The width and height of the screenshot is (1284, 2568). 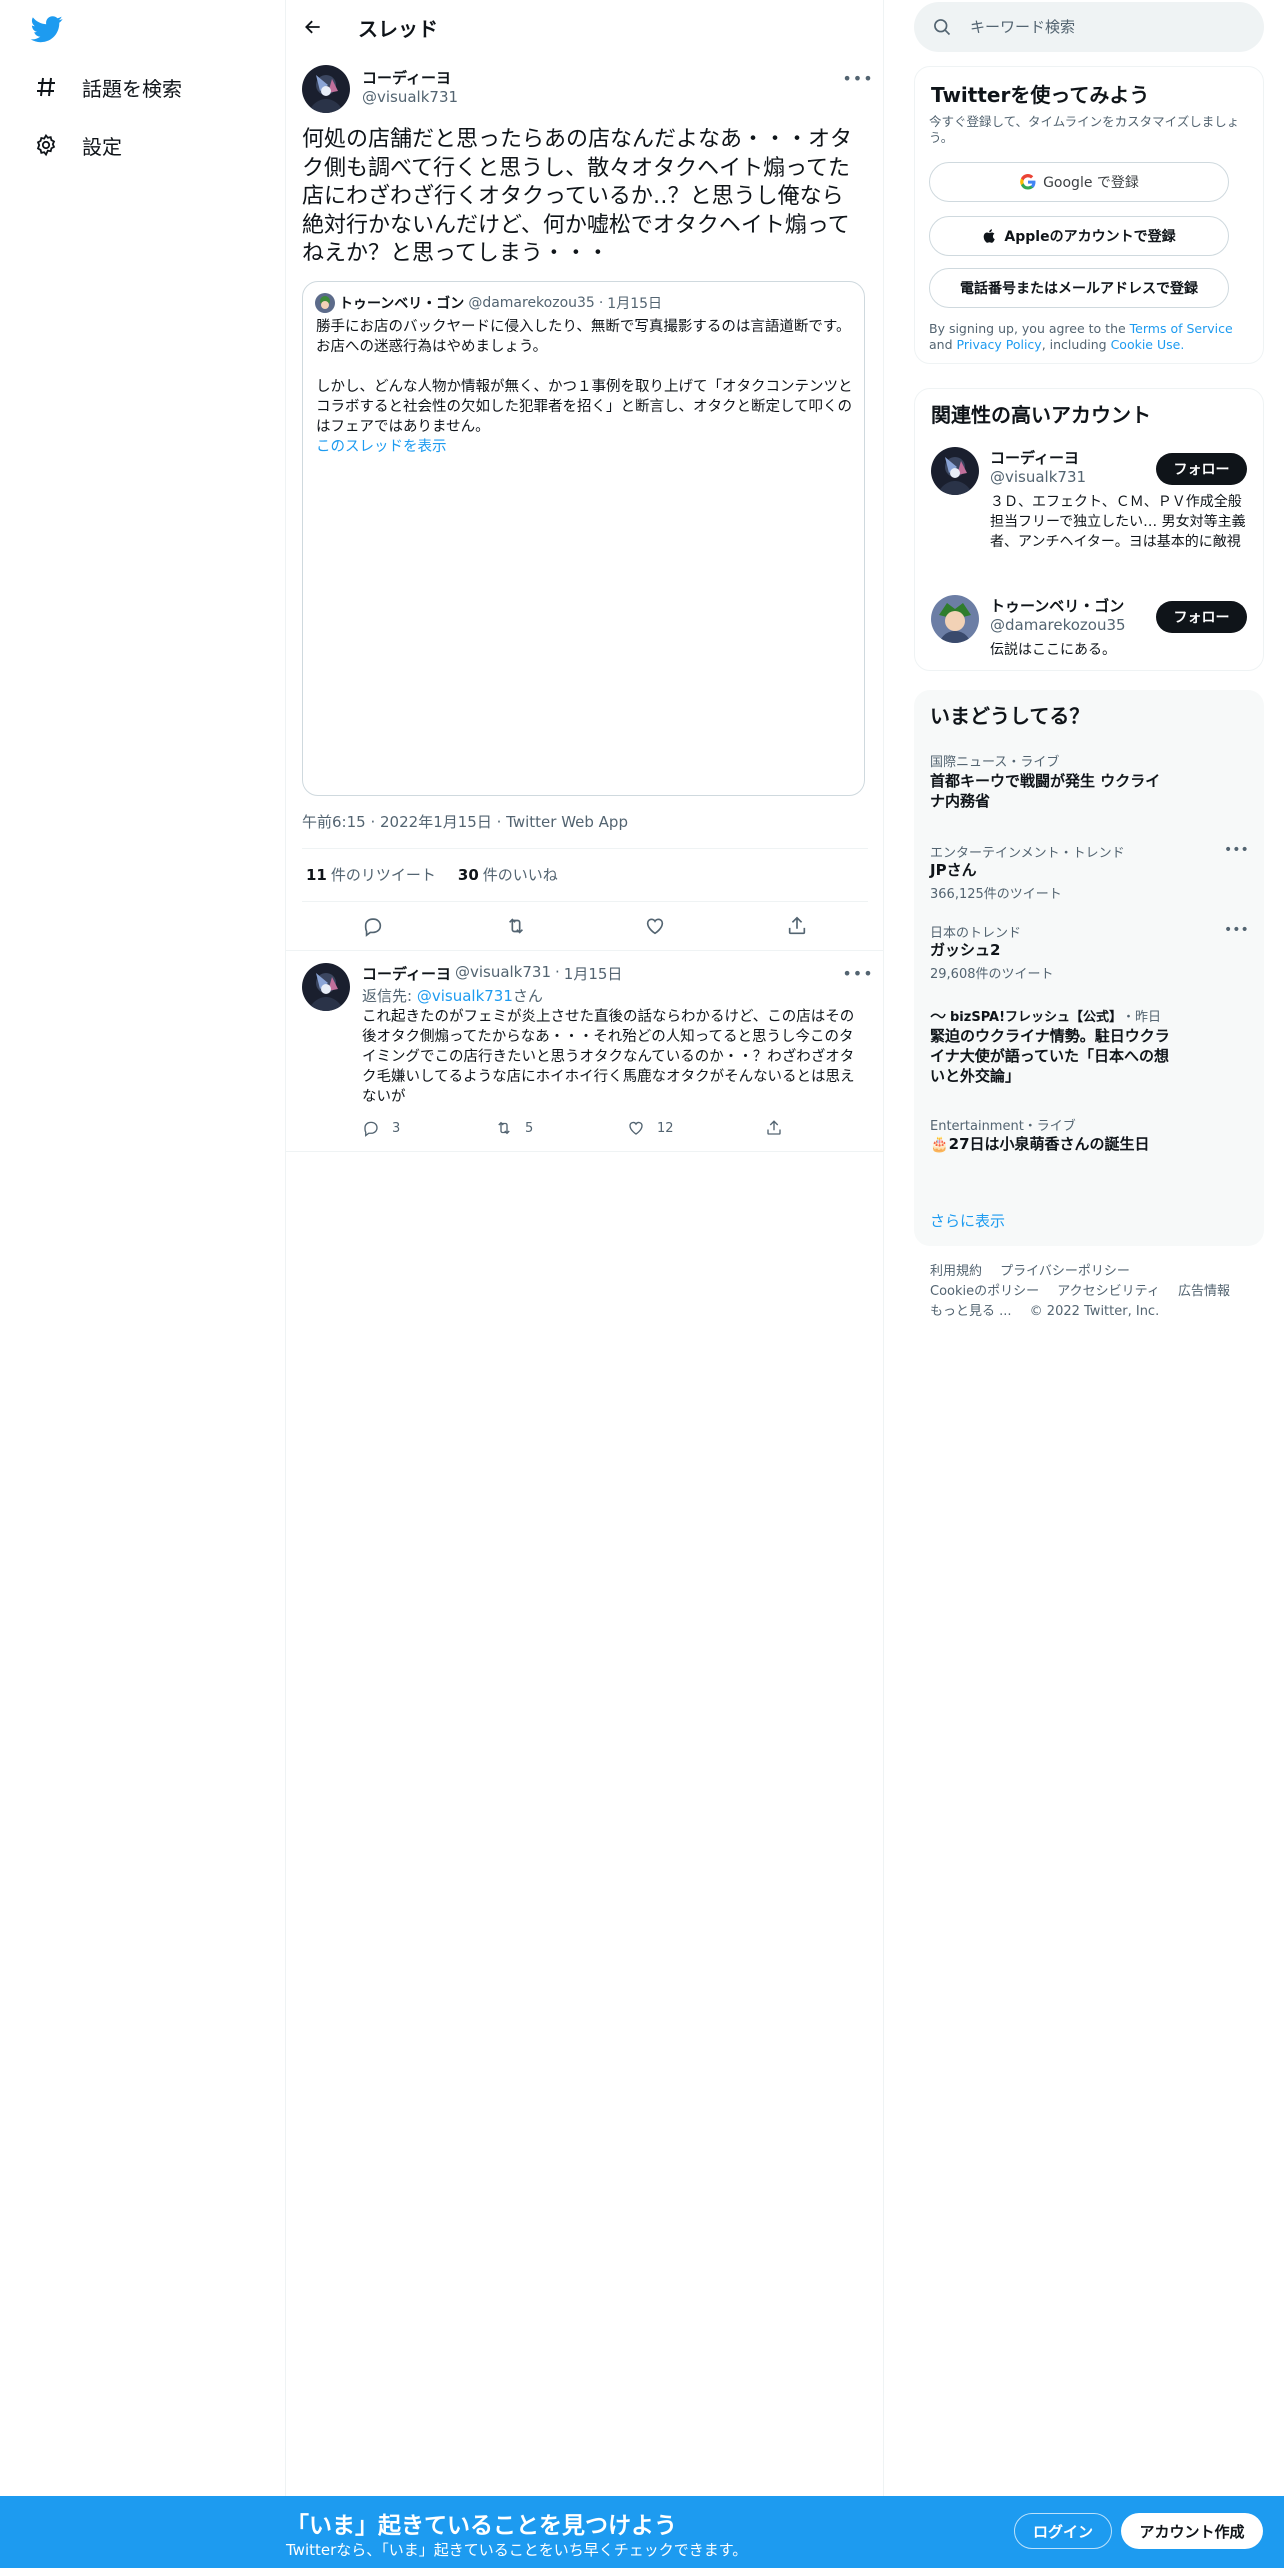 I want to click on like-count: 12, so click(x=665, y=1128).